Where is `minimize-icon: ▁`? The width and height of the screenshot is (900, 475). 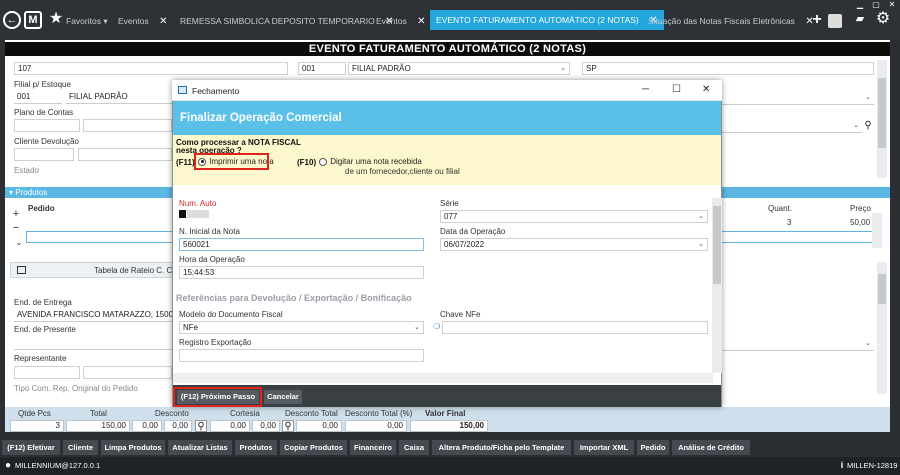 minimize-icon: ▁ is located at coordinates (860, 5).